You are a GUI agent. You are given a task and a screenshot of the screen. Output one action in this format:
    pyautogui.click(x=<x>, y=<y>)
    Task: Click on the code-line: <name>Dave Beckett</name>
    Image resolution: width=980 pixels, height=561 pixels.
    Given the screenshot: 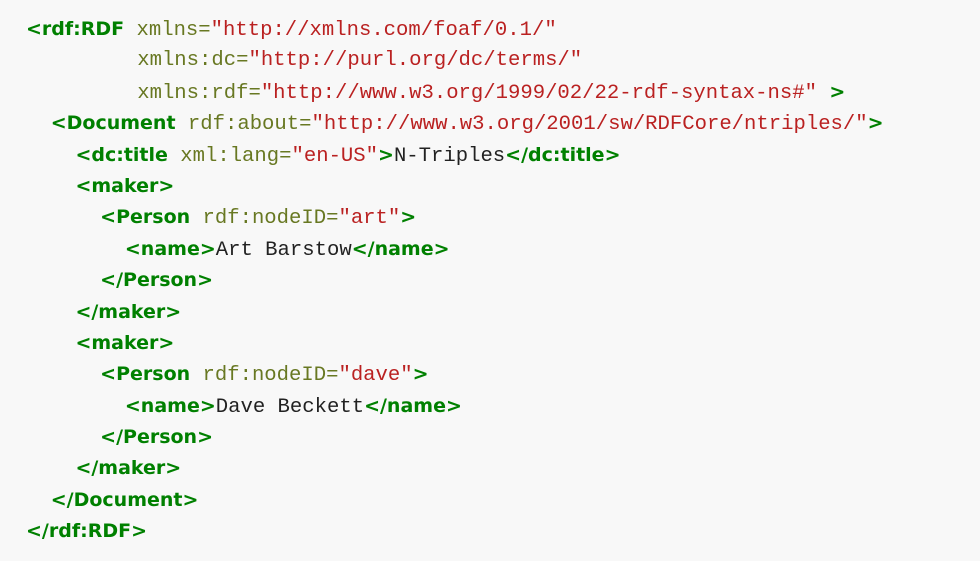 What is the action you would take?
    pyautogui.click(x=503, y=406)
    